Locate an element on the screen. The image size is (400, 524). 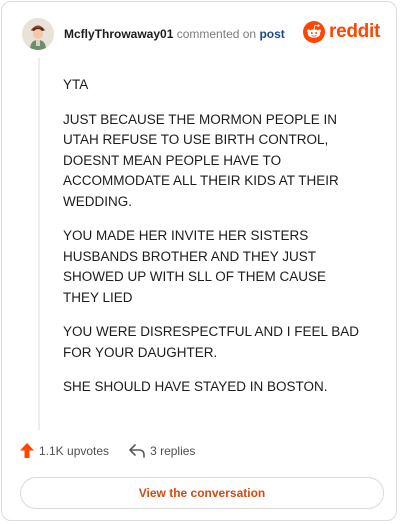
reddit-snoo-icon is located at coordinates (314, 32).